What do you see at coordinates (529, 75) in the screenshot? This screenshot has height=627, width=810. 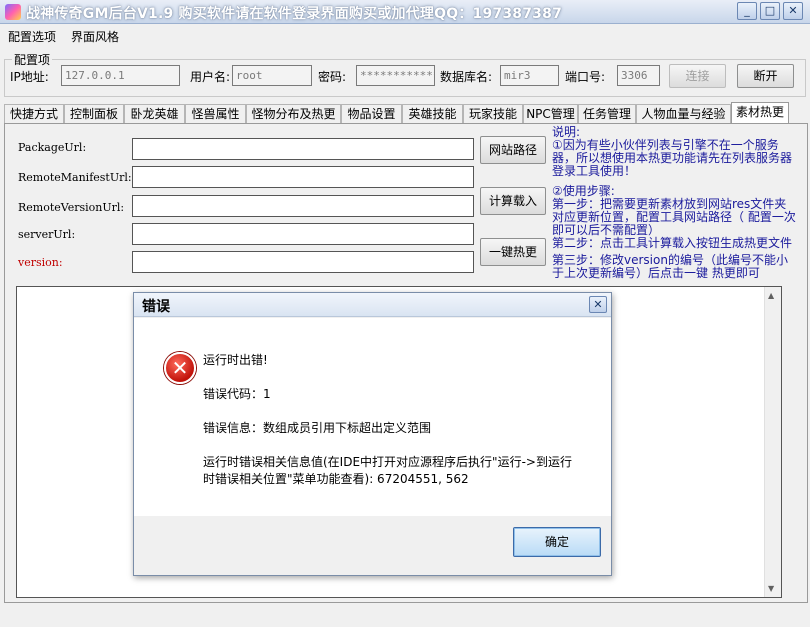 I see `db-field: mir3` at bounding box center [529, 75].